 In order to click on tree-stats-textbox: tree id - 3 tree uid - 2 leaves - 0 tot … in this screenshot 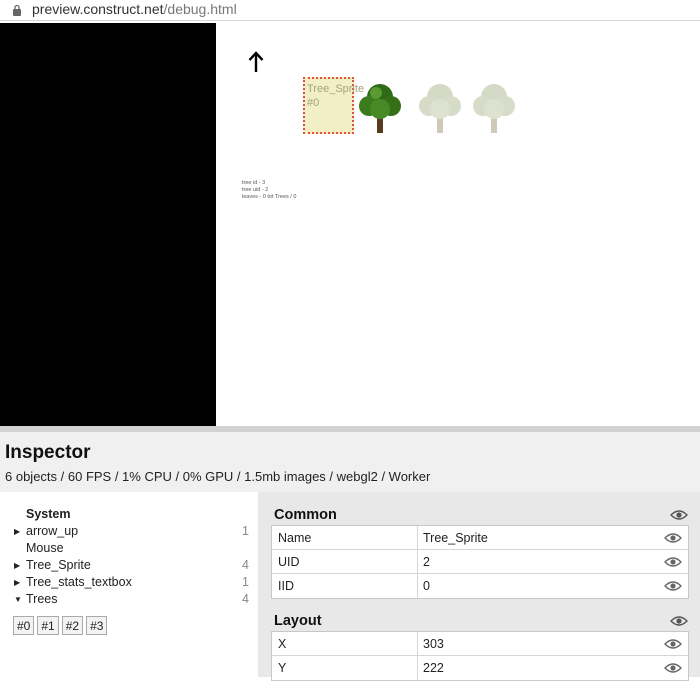, I will do `click(269, 190)`.